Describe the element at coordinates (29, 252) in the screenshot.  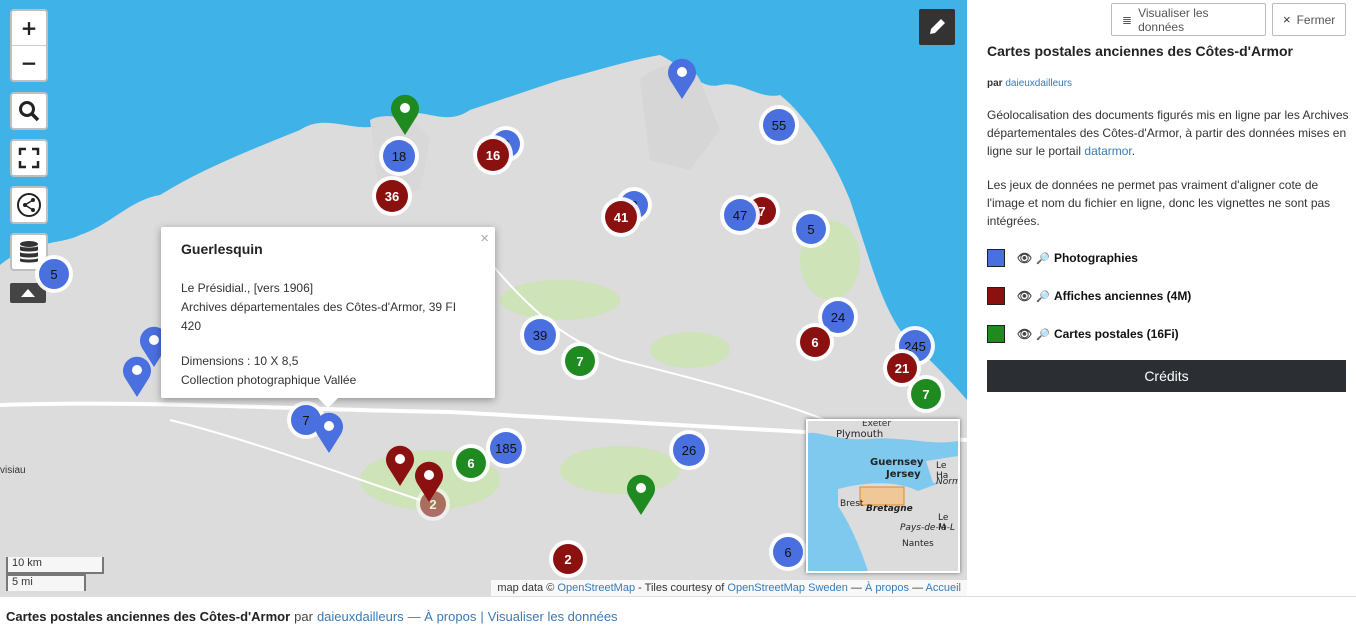
I see `database-icon` at that location.